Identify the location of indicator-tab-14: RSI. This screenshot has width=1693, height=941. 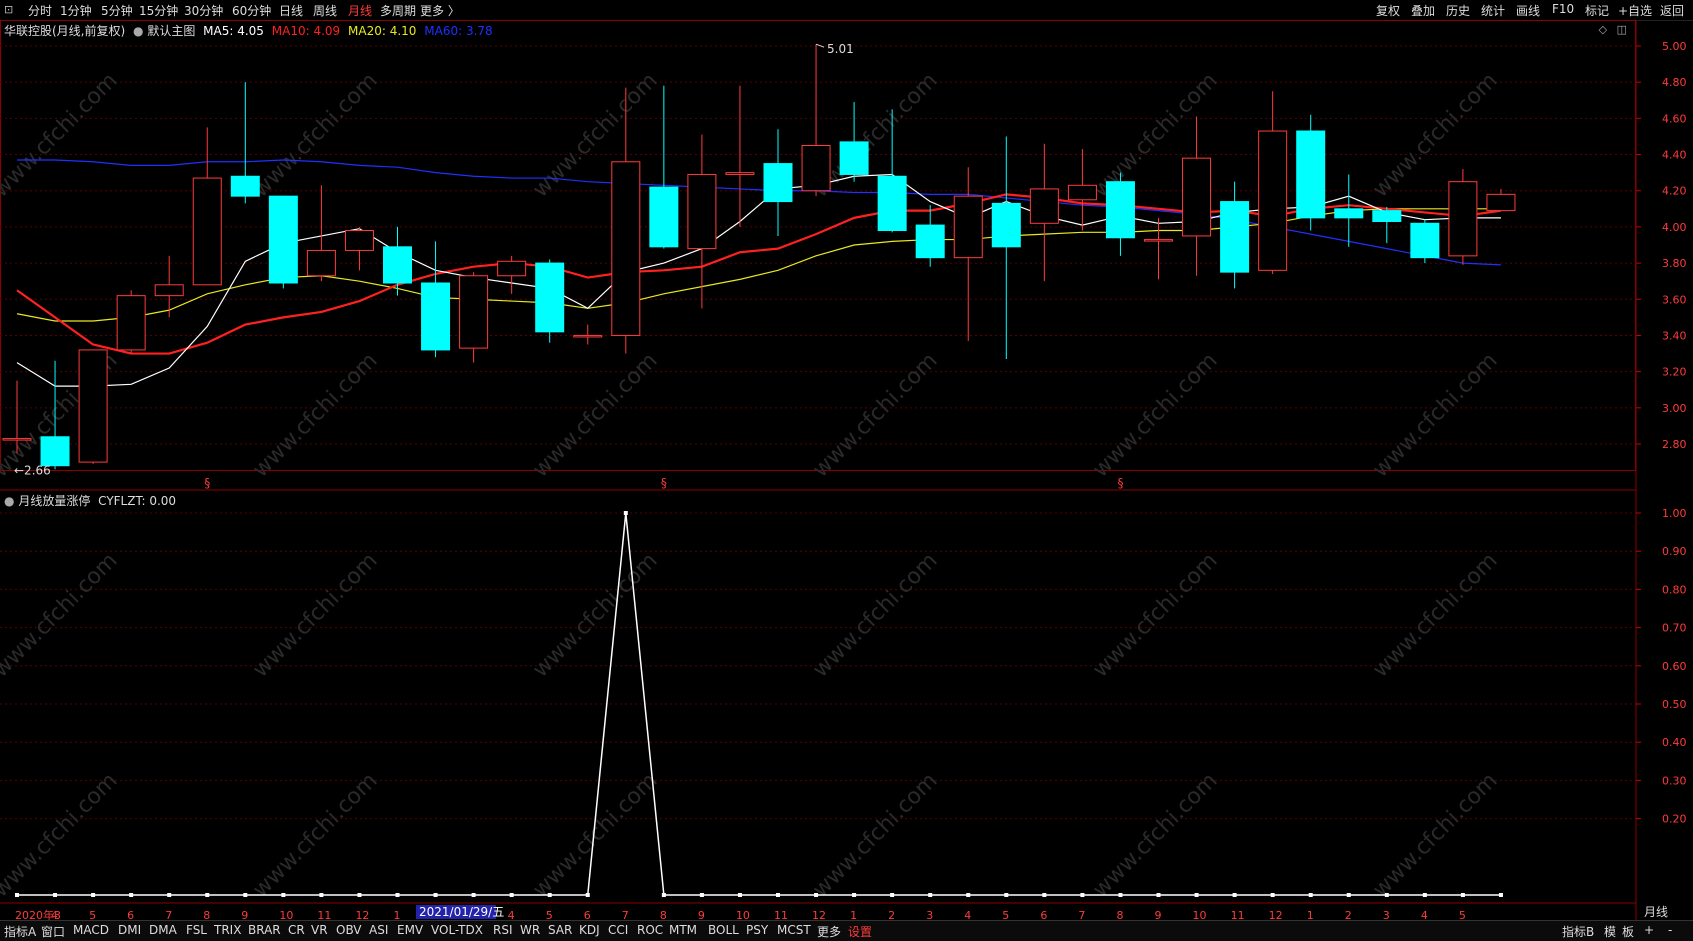
(503, 930).